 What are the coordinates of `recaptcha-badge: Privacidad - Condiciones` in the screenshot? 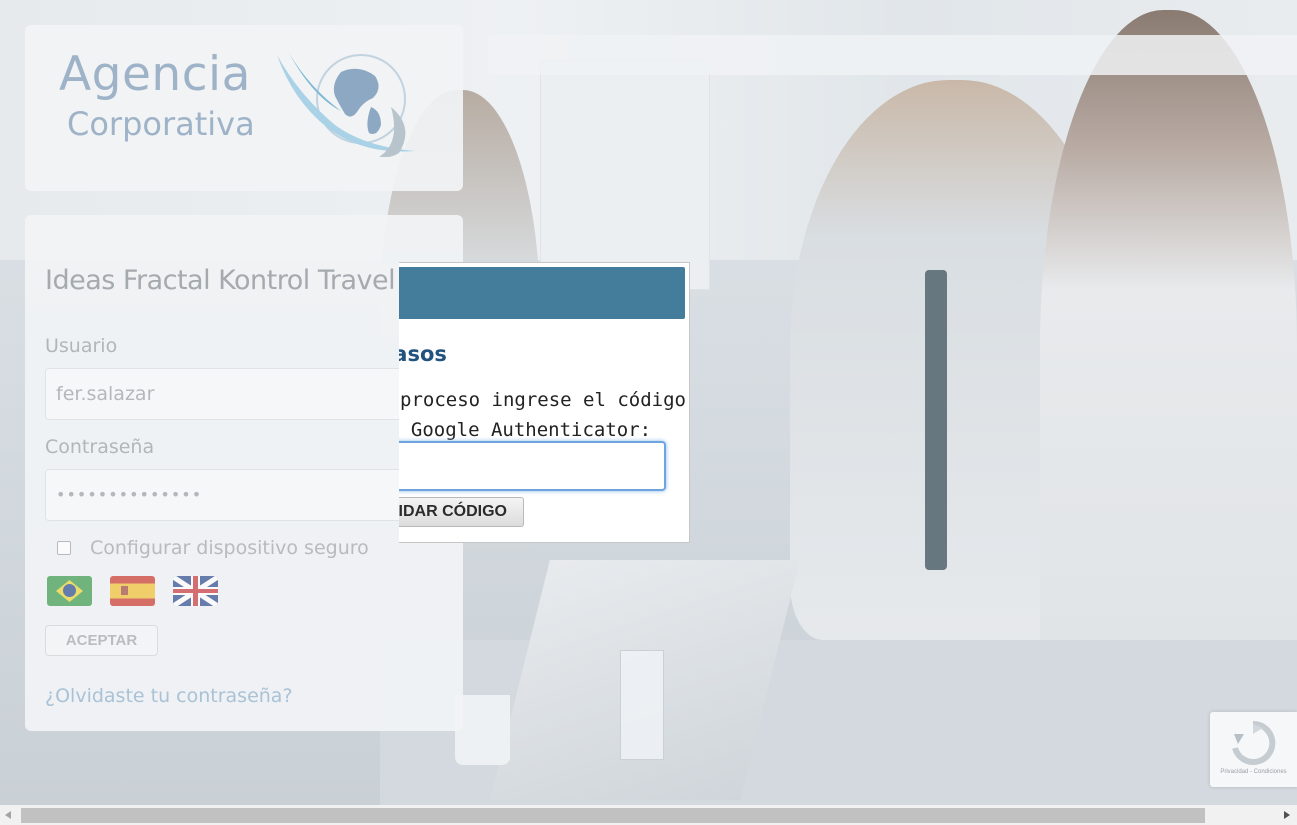 It's located at (1253, 749).